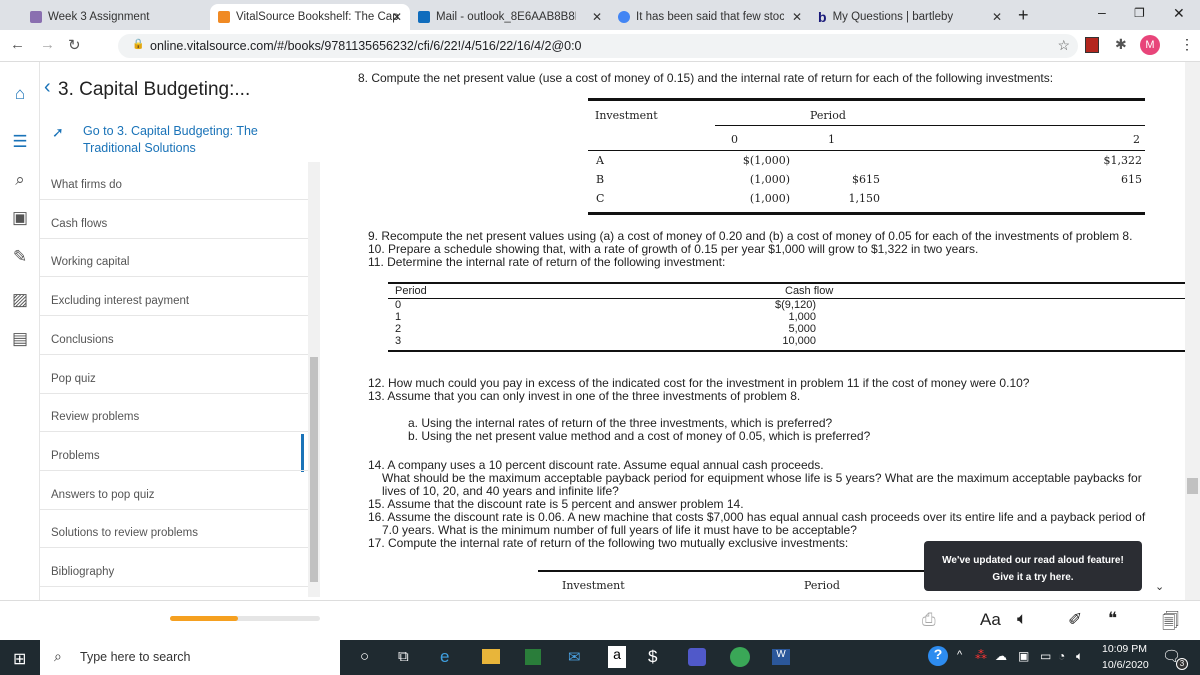 This screenshot has height=675, width=1200. I want to click on minimize-icon: –, so click(1102, 12).